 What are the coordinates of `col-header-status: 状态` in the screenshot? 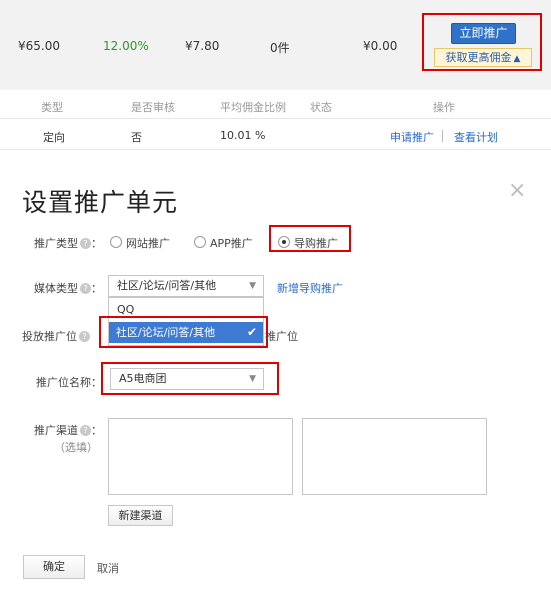 It's located at (321, 107).